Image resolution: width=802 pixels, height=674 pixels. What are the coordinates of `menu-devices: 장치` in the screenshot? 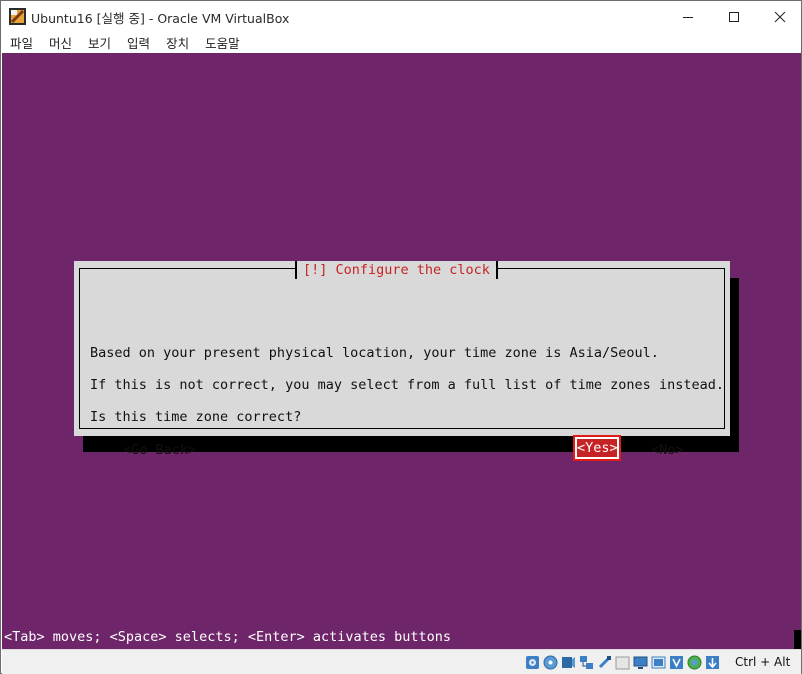 It's located at (177, 42).